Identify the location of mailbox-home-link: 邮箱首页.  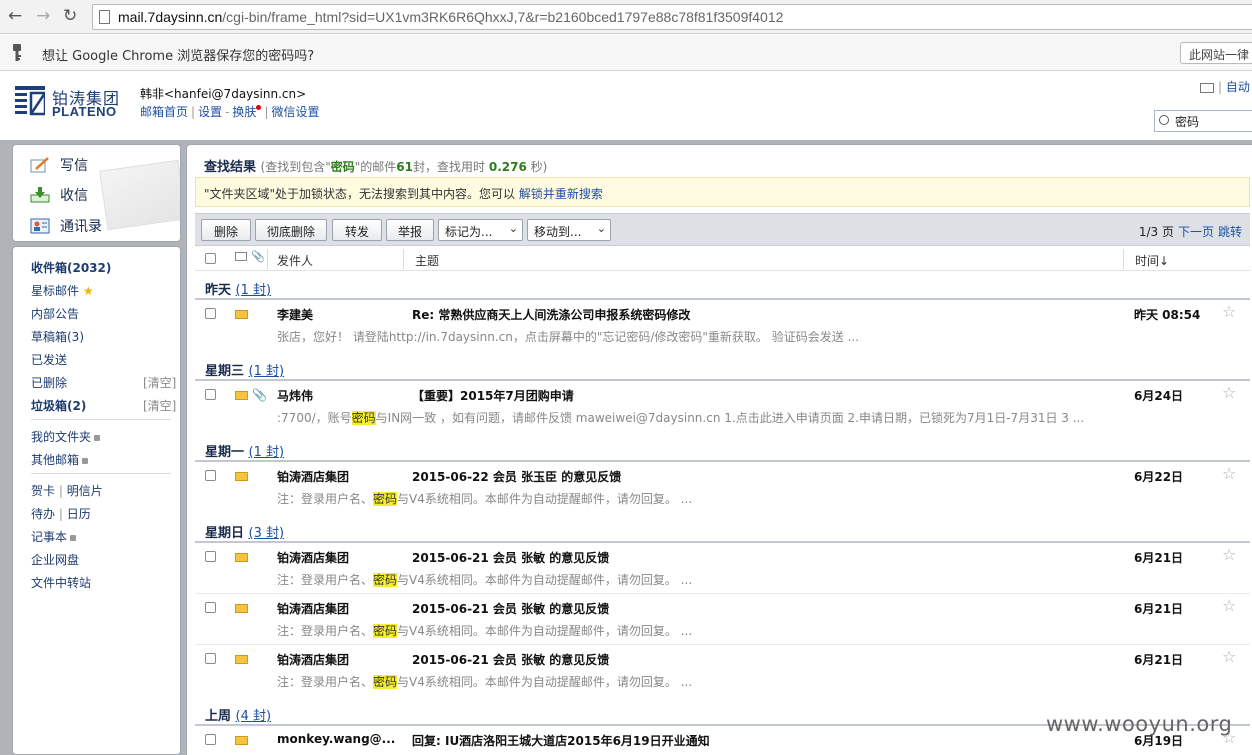
(164, 112).